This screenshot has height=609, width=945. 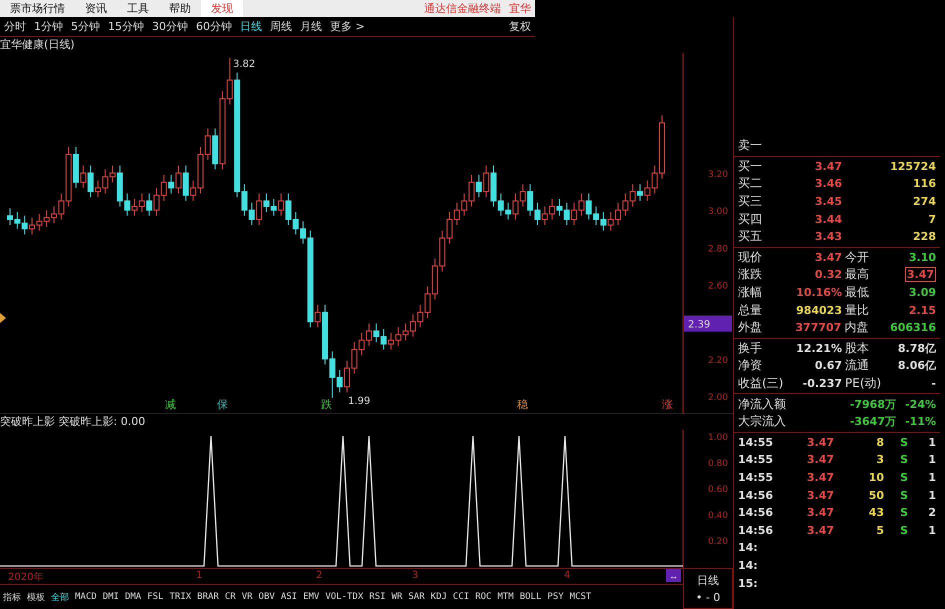 I want to click on indicator-tab: CR, so click(x=230, y=597).